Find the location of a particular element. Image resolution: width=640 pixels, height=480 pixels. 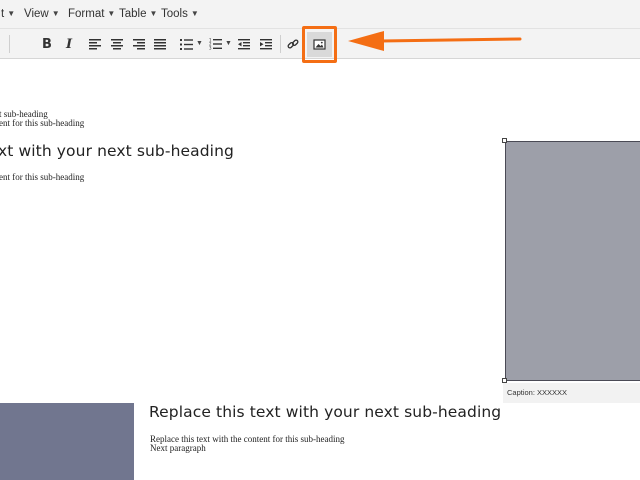

indent-icon is located at coordinates (266, 43).